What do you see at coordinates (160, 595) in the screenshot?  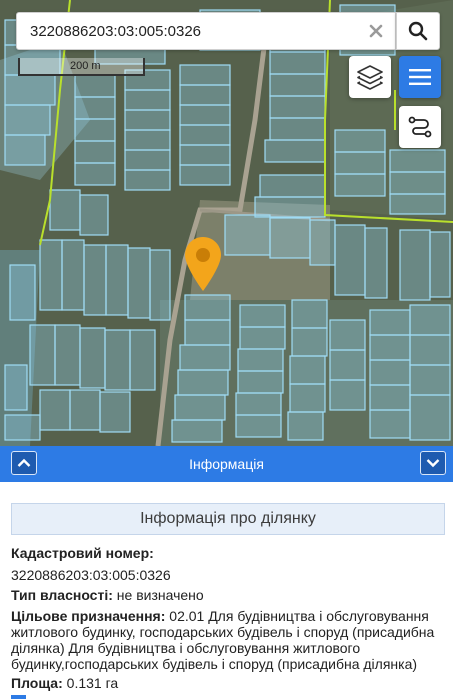 I see `ownership-value: не визначено` at bounding box center [160, 595].